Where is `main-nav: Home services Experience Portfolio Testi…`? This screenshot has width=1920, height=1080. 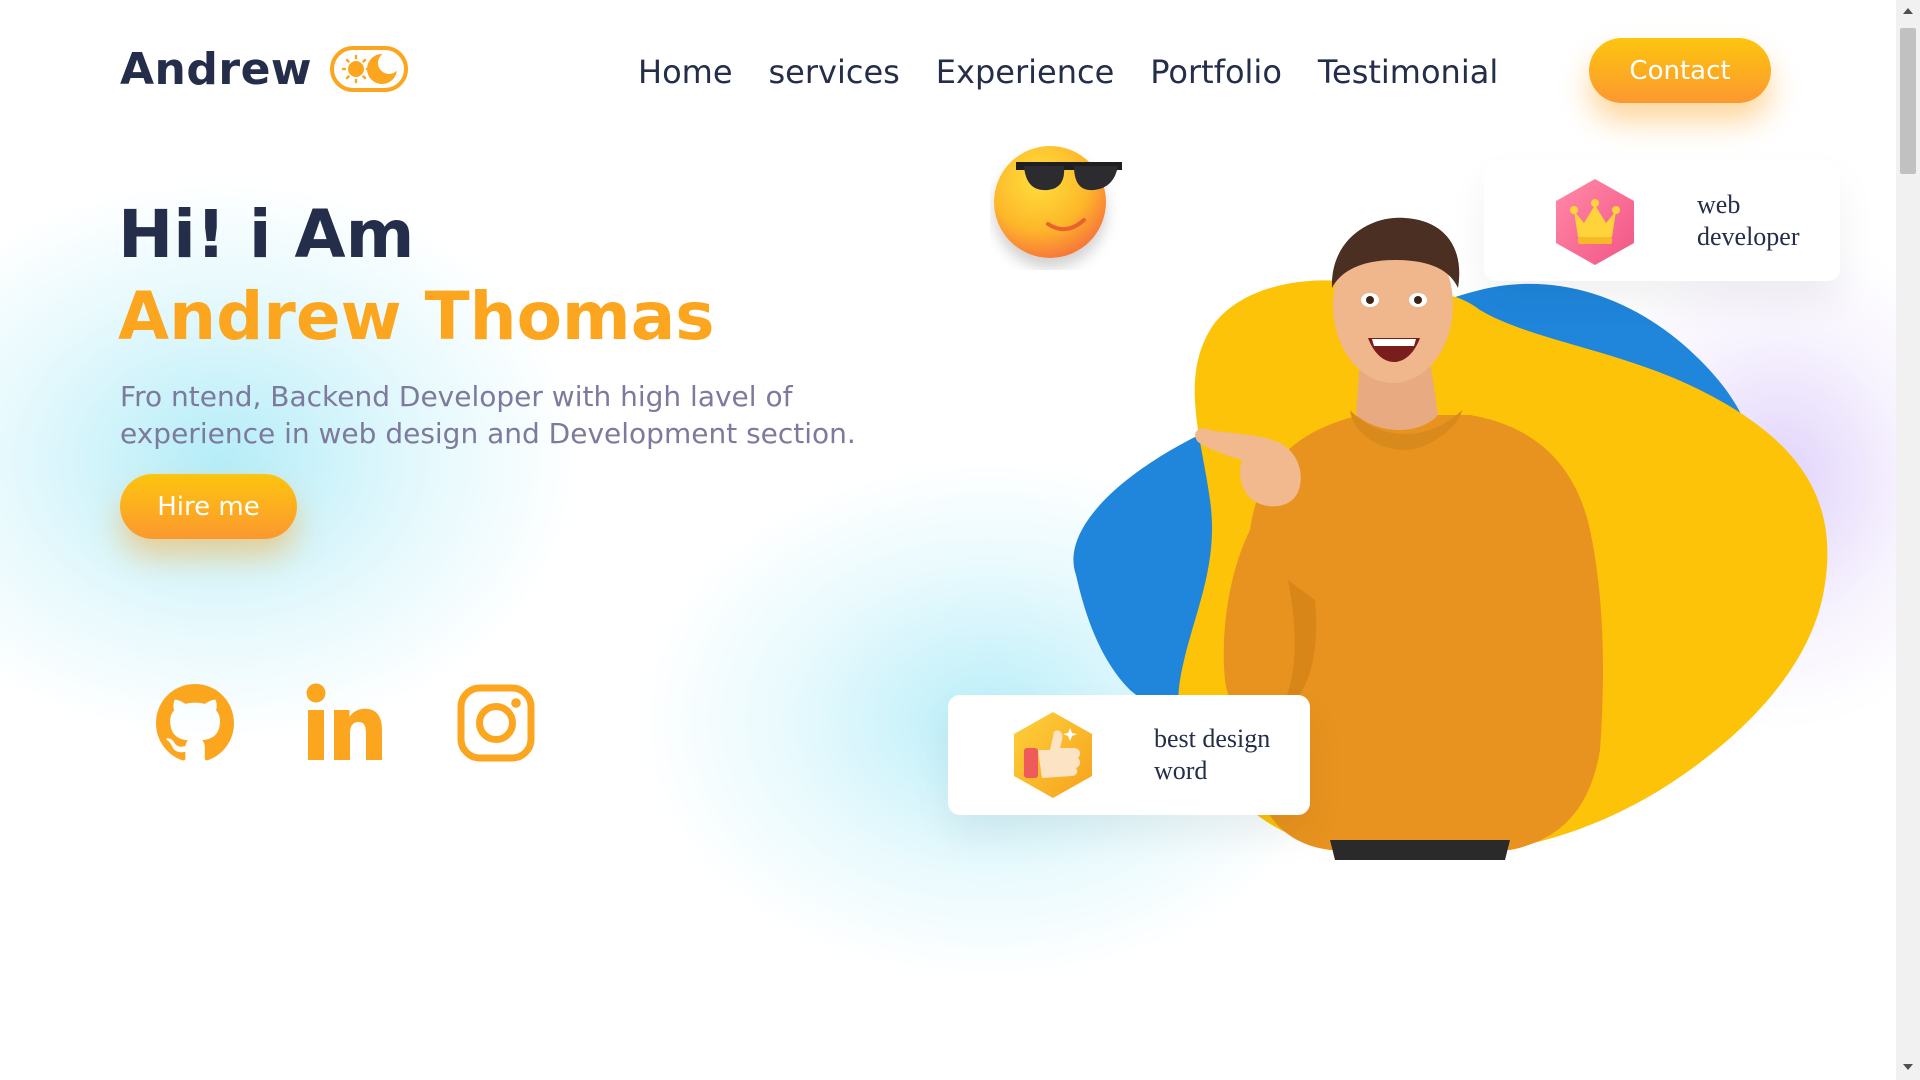
main-nav: Home services Experience Portfolio Testi… is located at coordinates (1068, 72).